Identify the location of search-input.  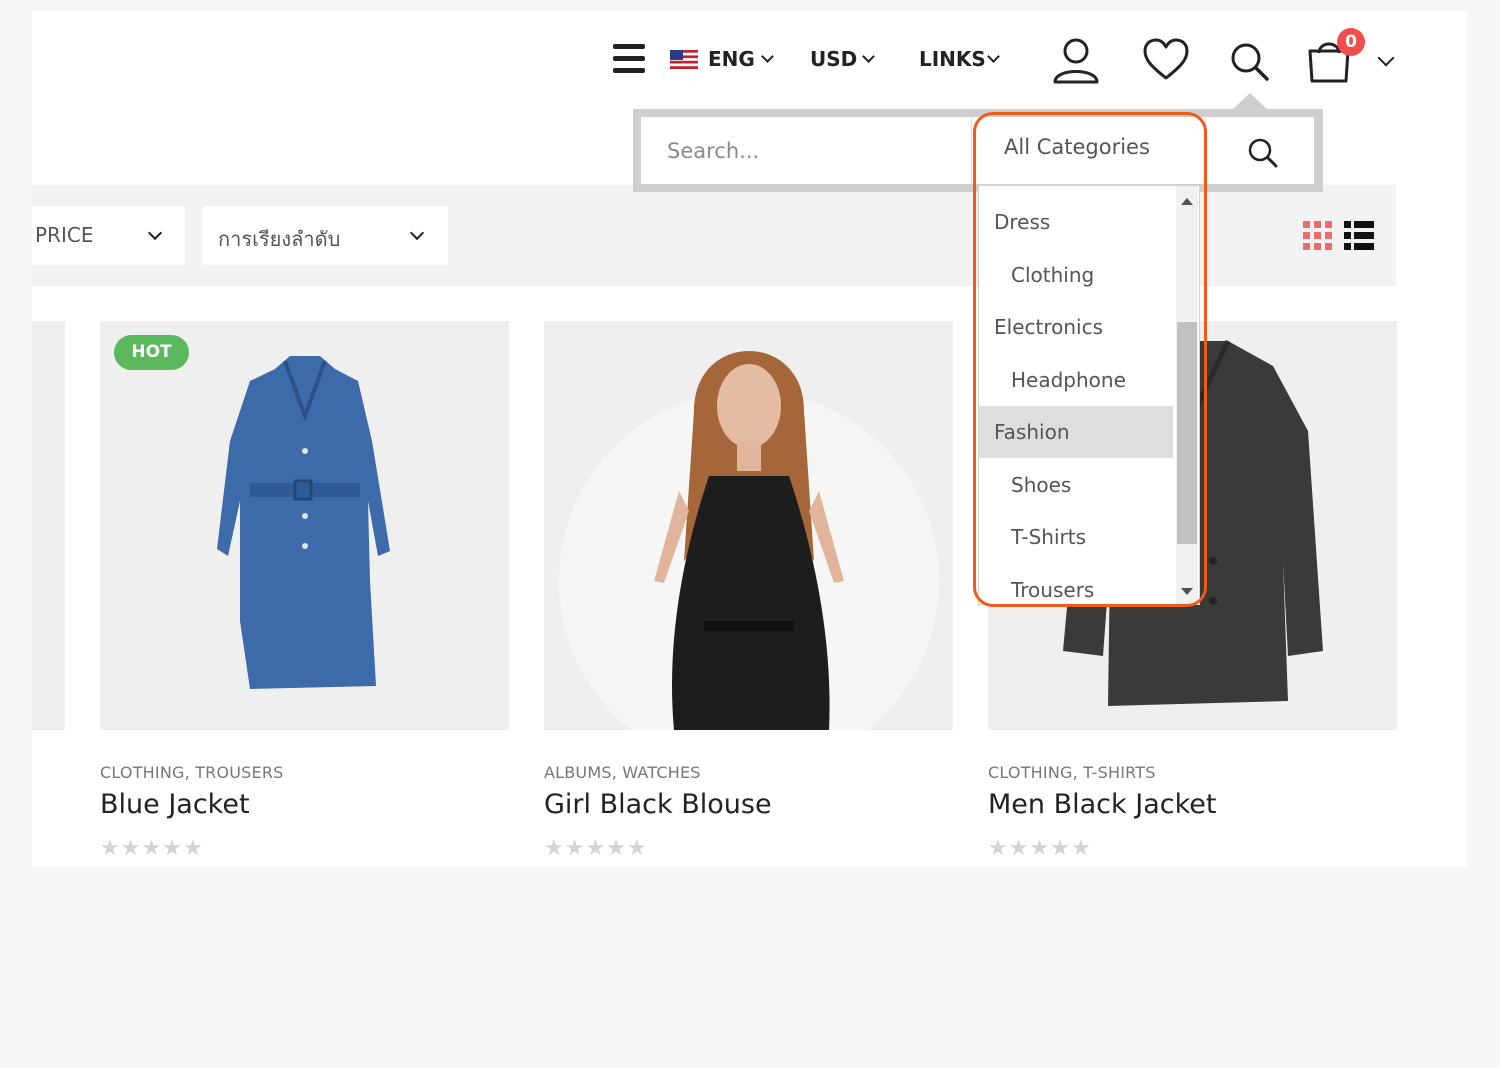
(806, 150).